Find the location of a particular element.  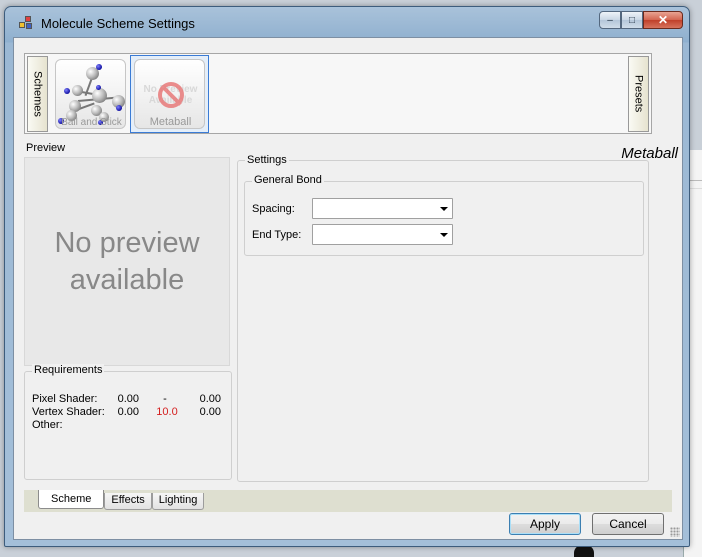

spacing-label: Spacing: is located at coordinates (273, 209).